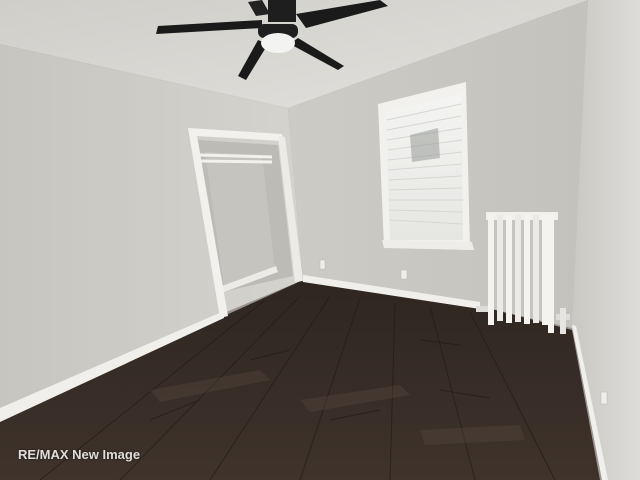  What do you see at coordinates (79, 454) in the screenshot?
I see `watermark-text: RE/MAX New Image` at bounding box center [79, 454].